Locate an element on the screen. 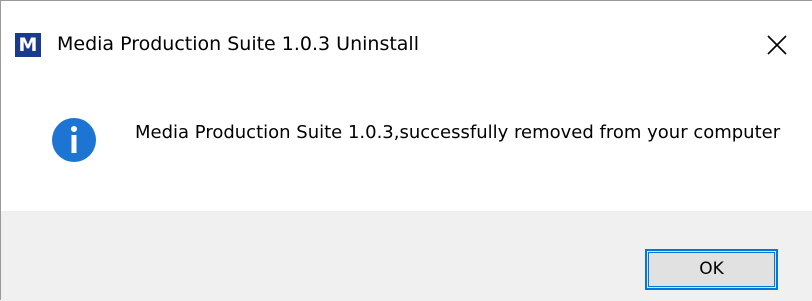  focus-ring is located at coordinates (711, 269).